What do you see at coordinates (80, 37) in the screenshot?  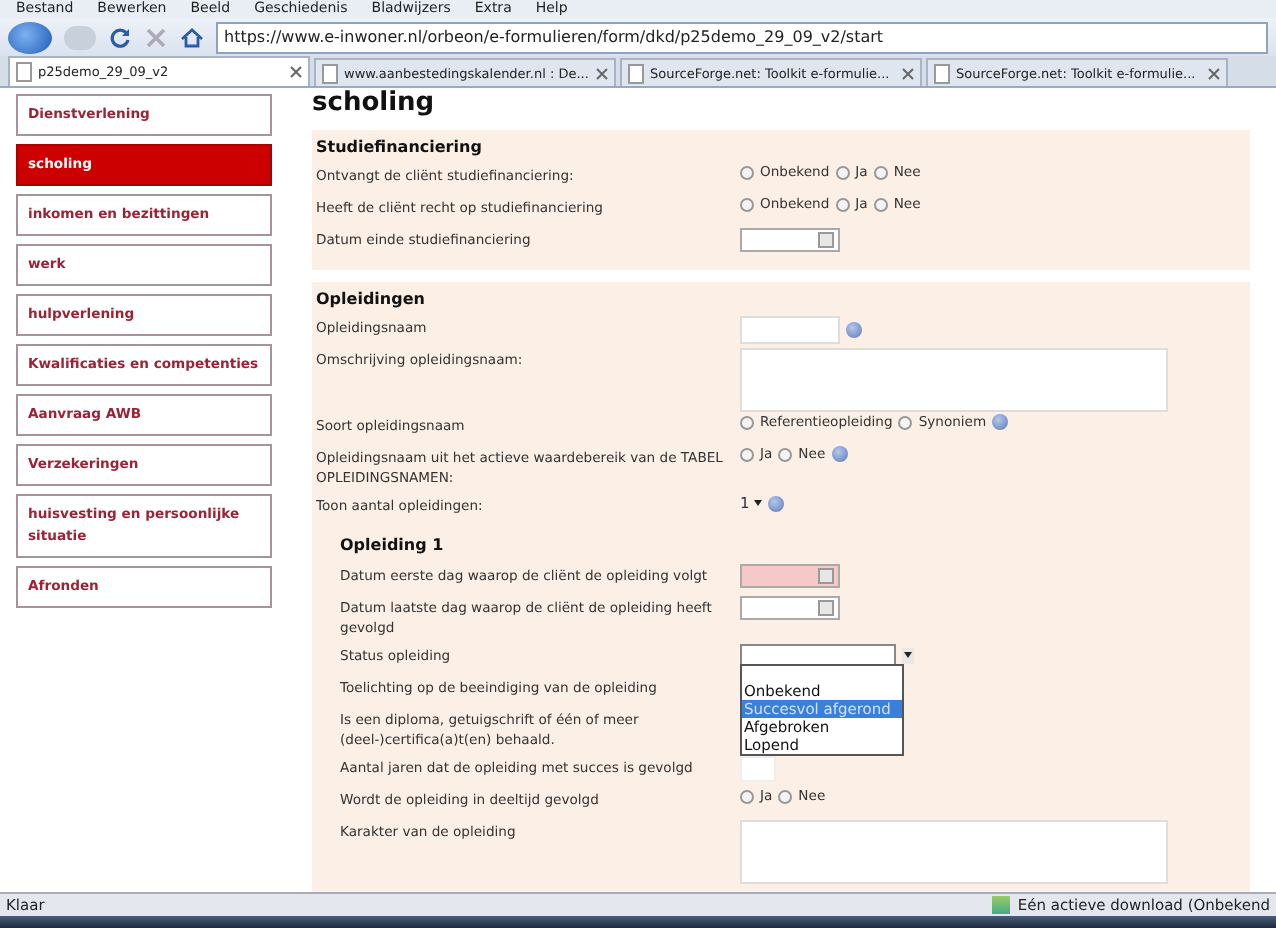 I see `forward-button` at bounding box center [80, 37].